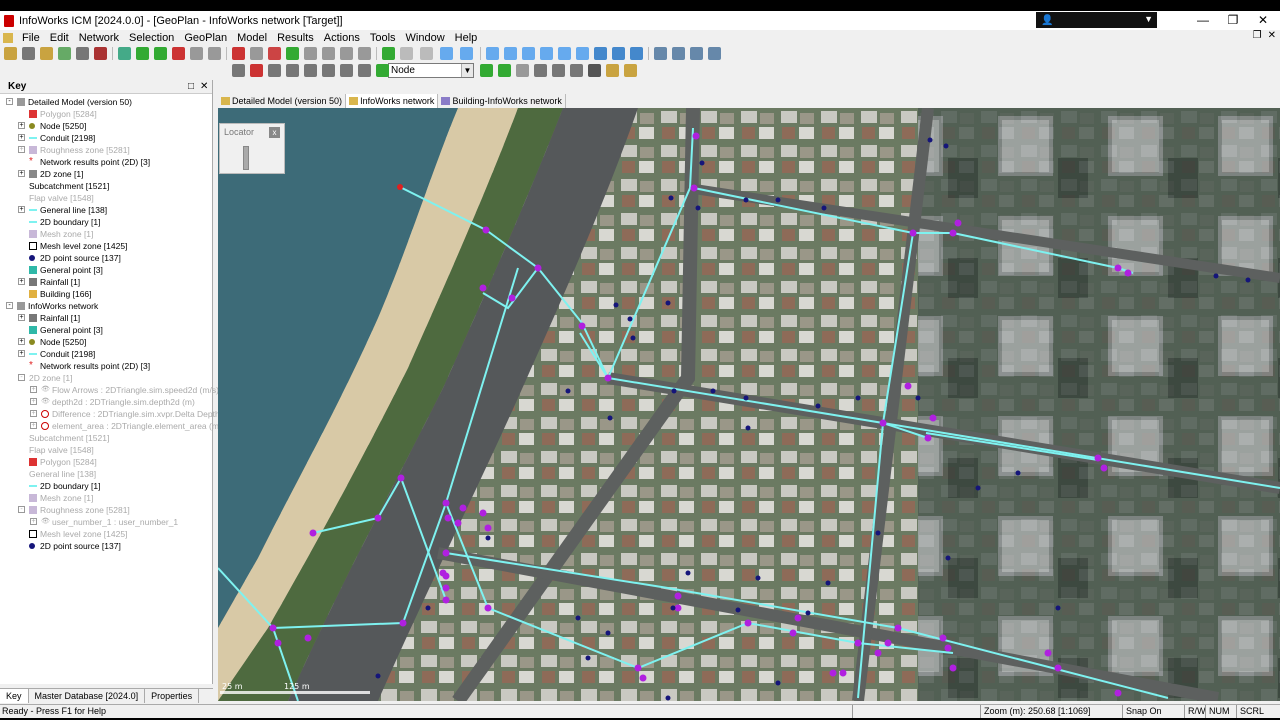  What do you see at coordinates (252, 148) in the screenshot?
I see `locator-window: Locator x` at bounding box center [252, 148].